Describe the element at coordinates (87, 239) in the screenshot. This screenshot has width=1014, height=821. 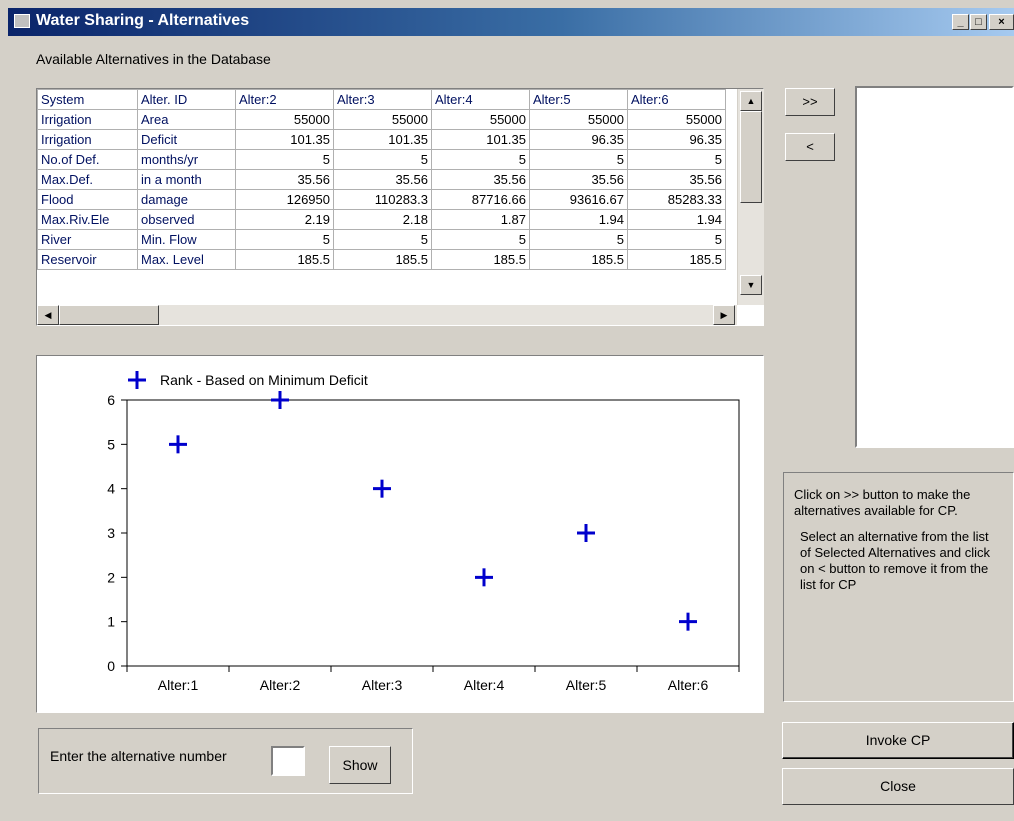
I see `table-cell: River` at that location.